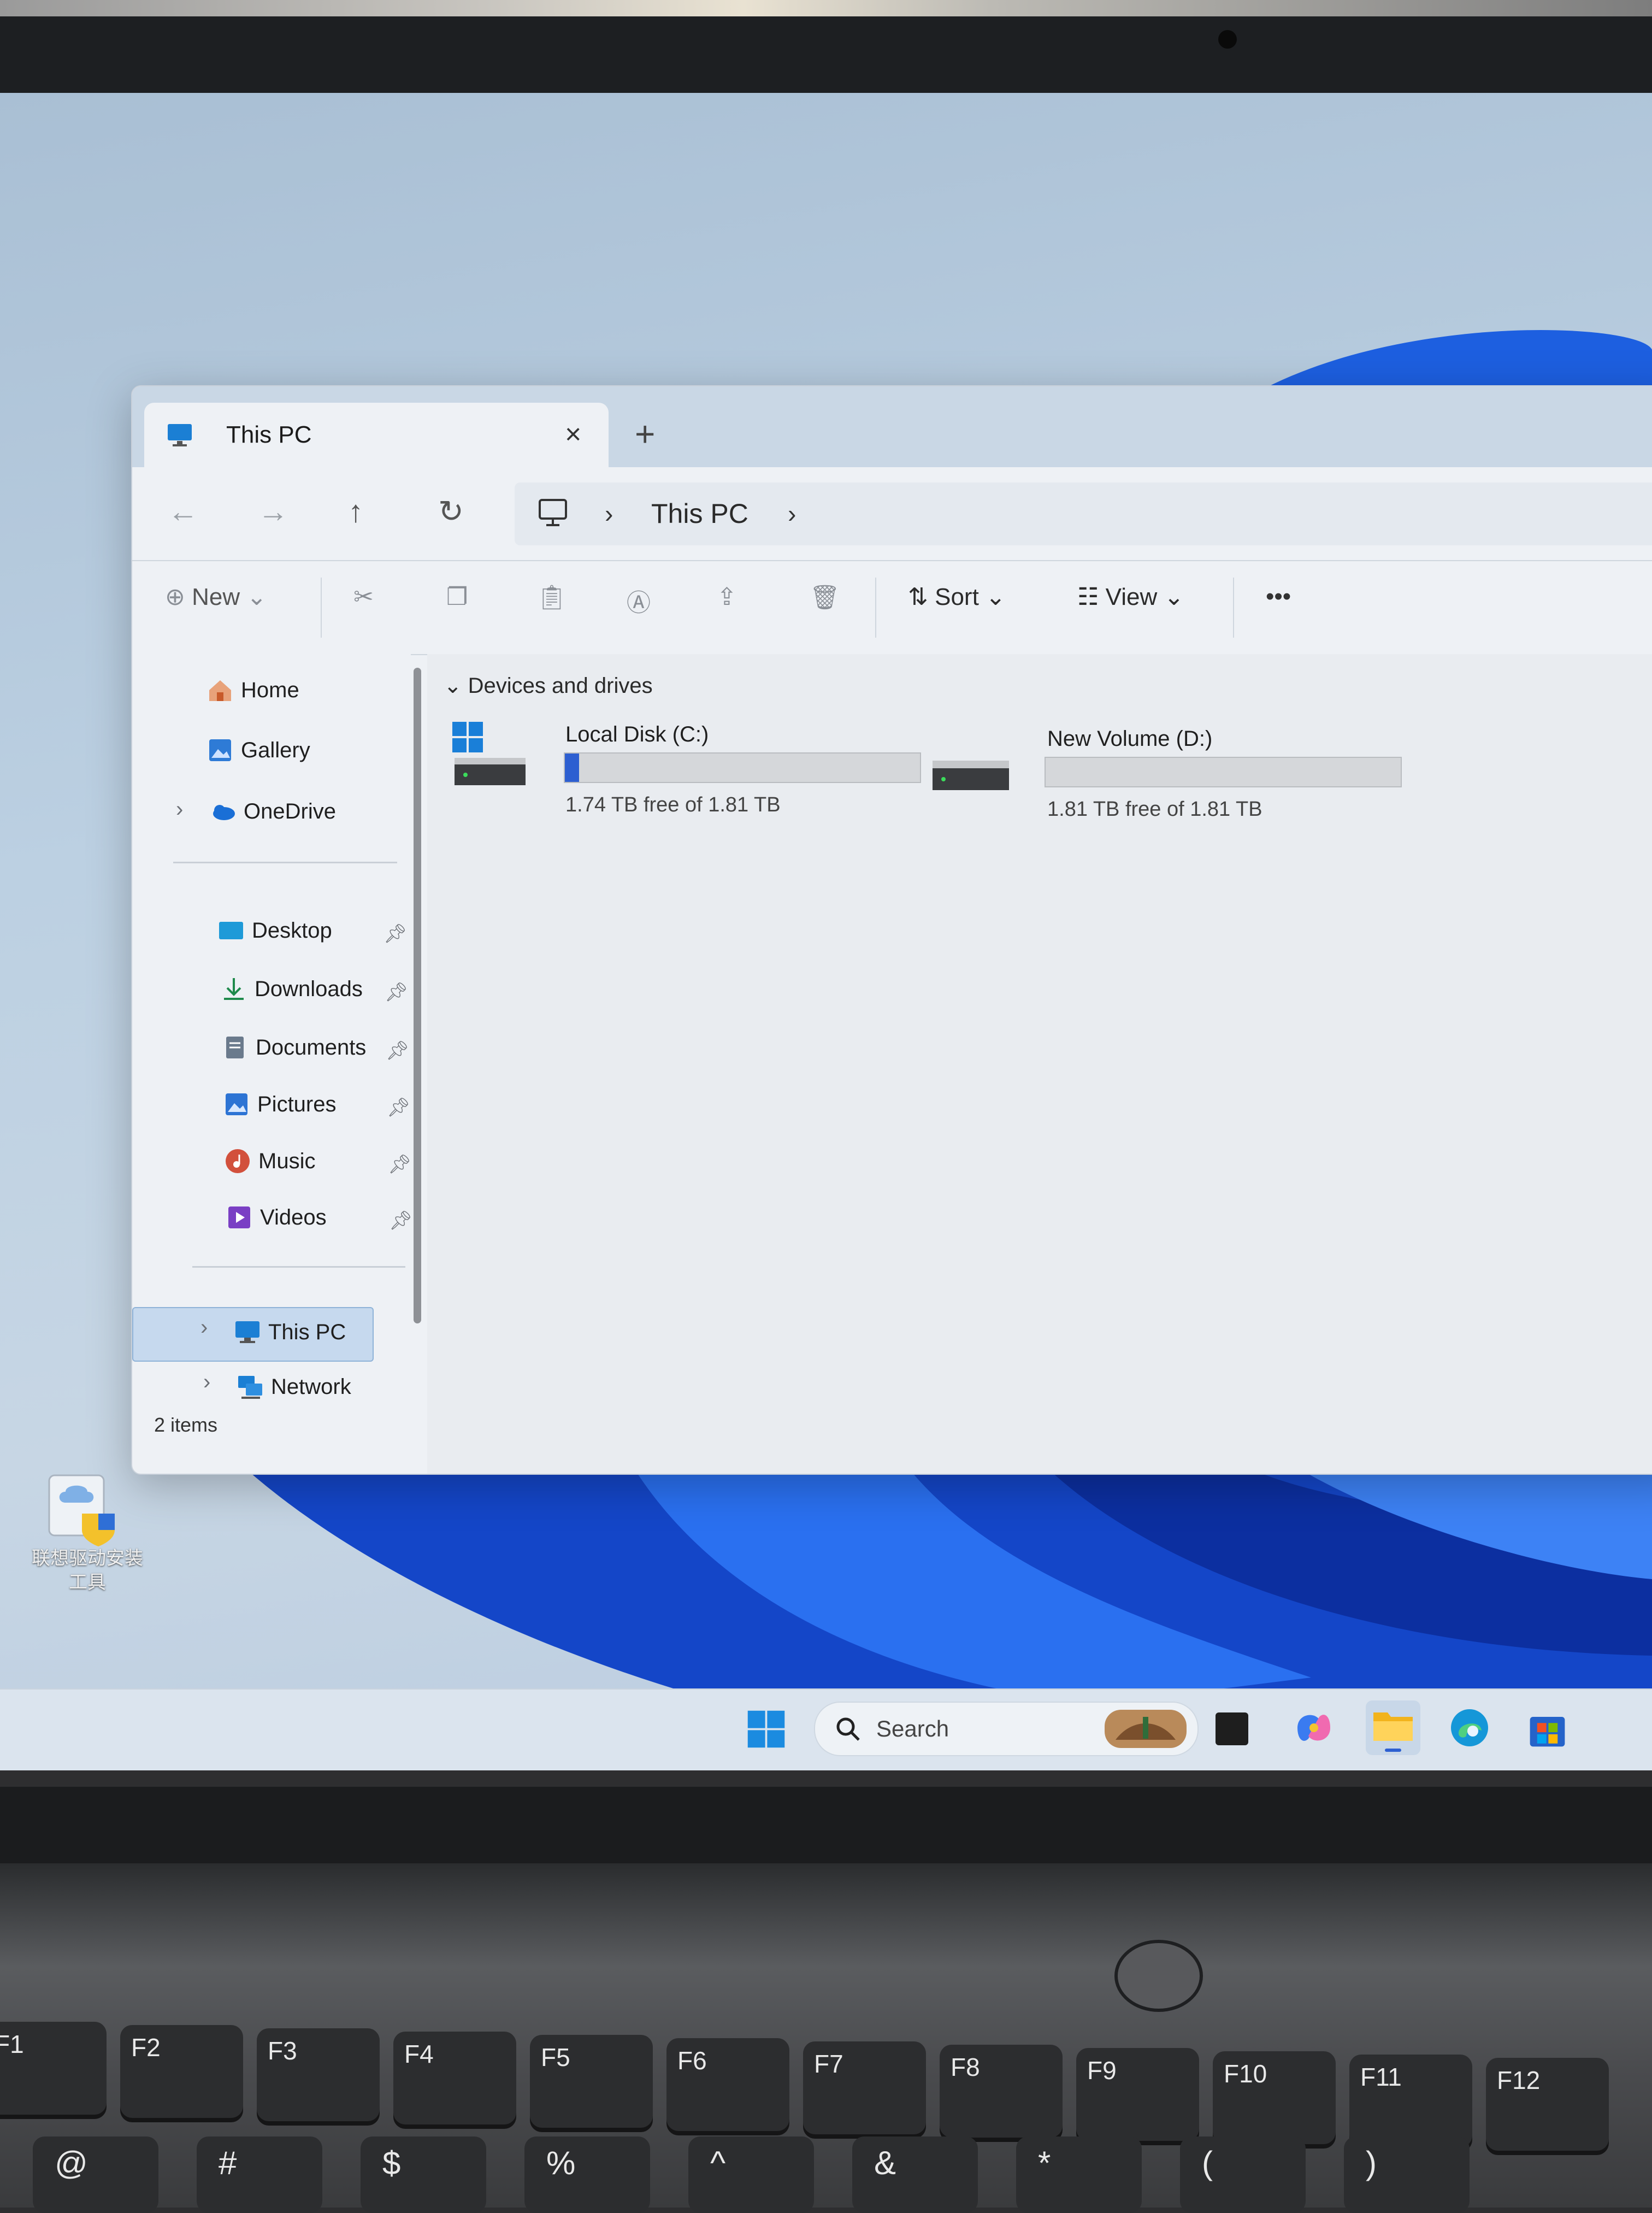 The image size is (1652, 2213). I want to click on sidebar-item-home: Home, so click(252, 690).